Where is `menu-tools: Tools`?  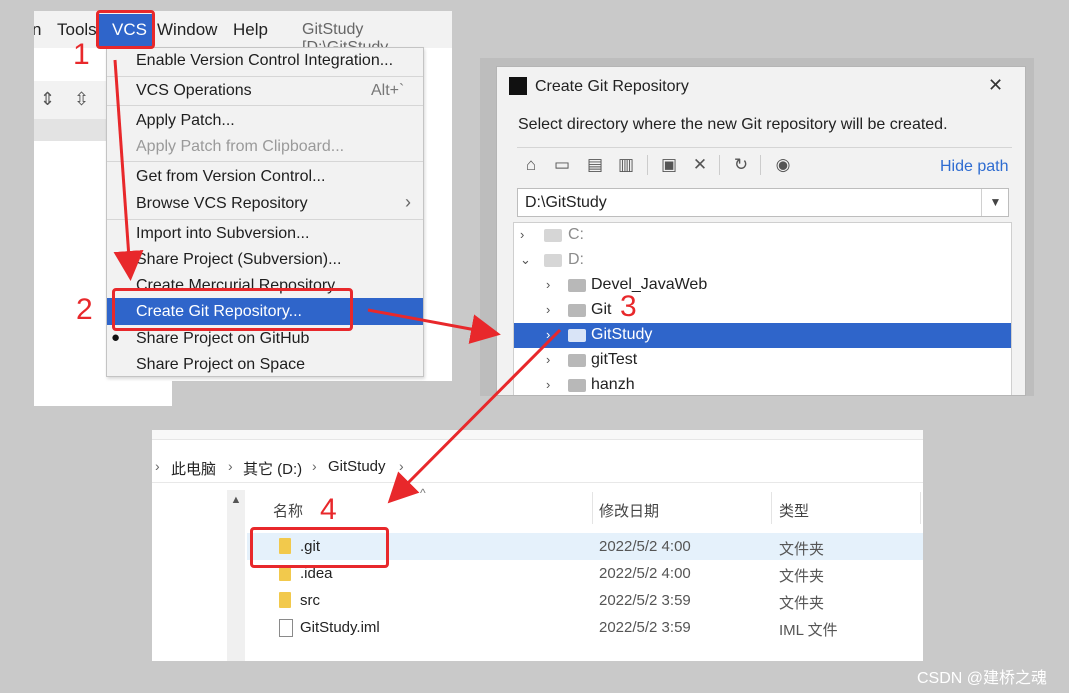
menu-tools: Tools is located at coordinates (77, 30).